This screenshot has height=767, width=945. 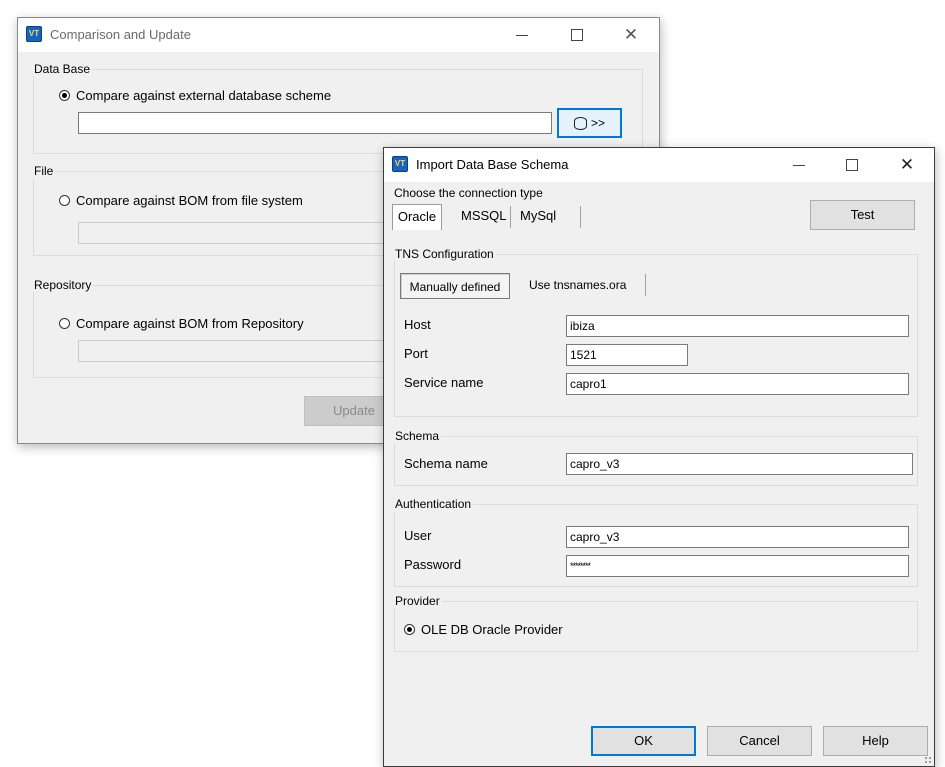 I want to click on subtab-manually-defined: Manually defined, so click(x=455, y=286).